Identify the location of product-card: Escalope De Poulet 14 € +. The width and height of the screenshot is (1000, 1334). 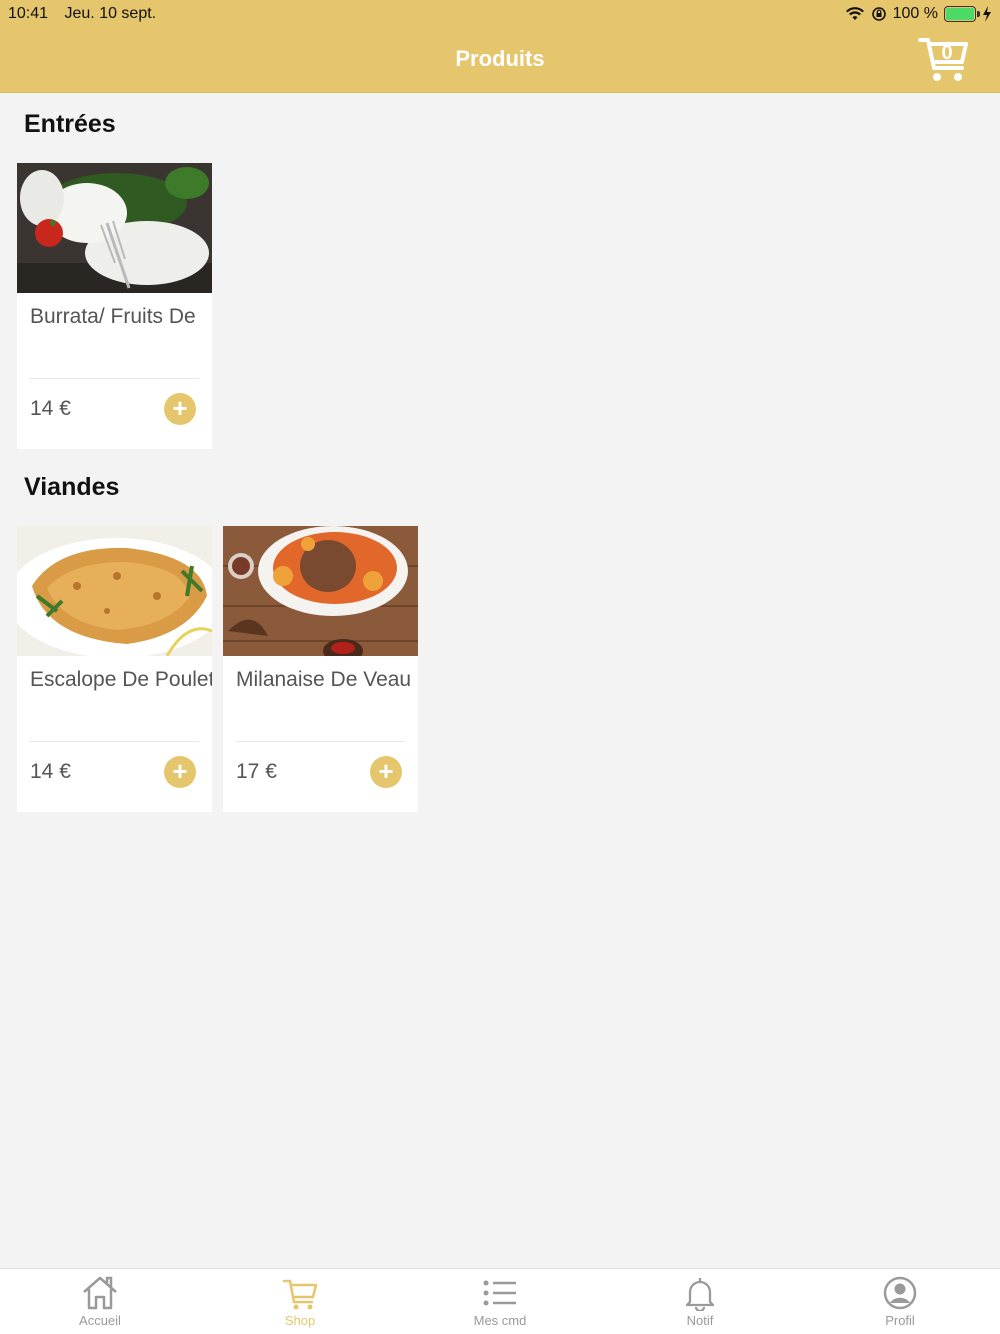
(114, 669).